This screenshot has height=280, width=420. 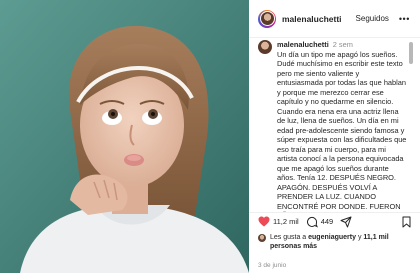 I want to click on share-icon, so click(x=346, y=222).